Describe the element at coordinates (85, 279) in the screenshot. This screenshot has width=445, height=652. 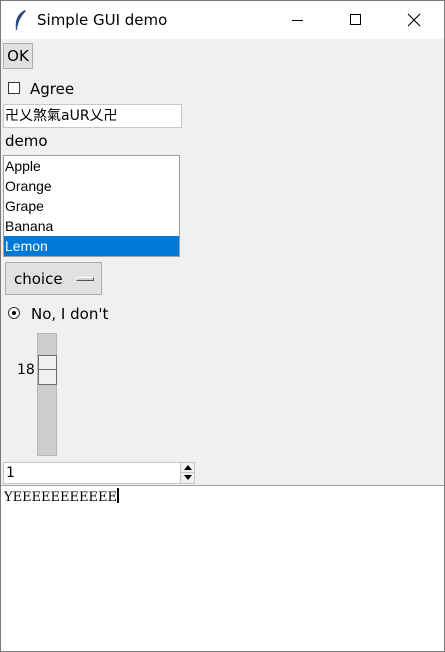
I see `option-menu-indicator-icon` at that location.